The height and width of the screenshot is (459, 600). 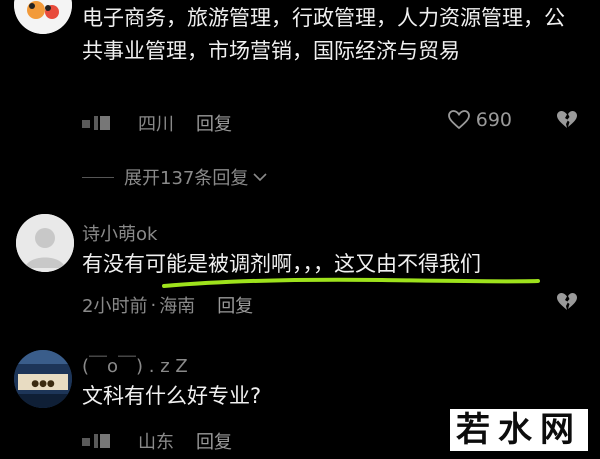 I want to click on like-count: 690, so click(x=493, y=120).